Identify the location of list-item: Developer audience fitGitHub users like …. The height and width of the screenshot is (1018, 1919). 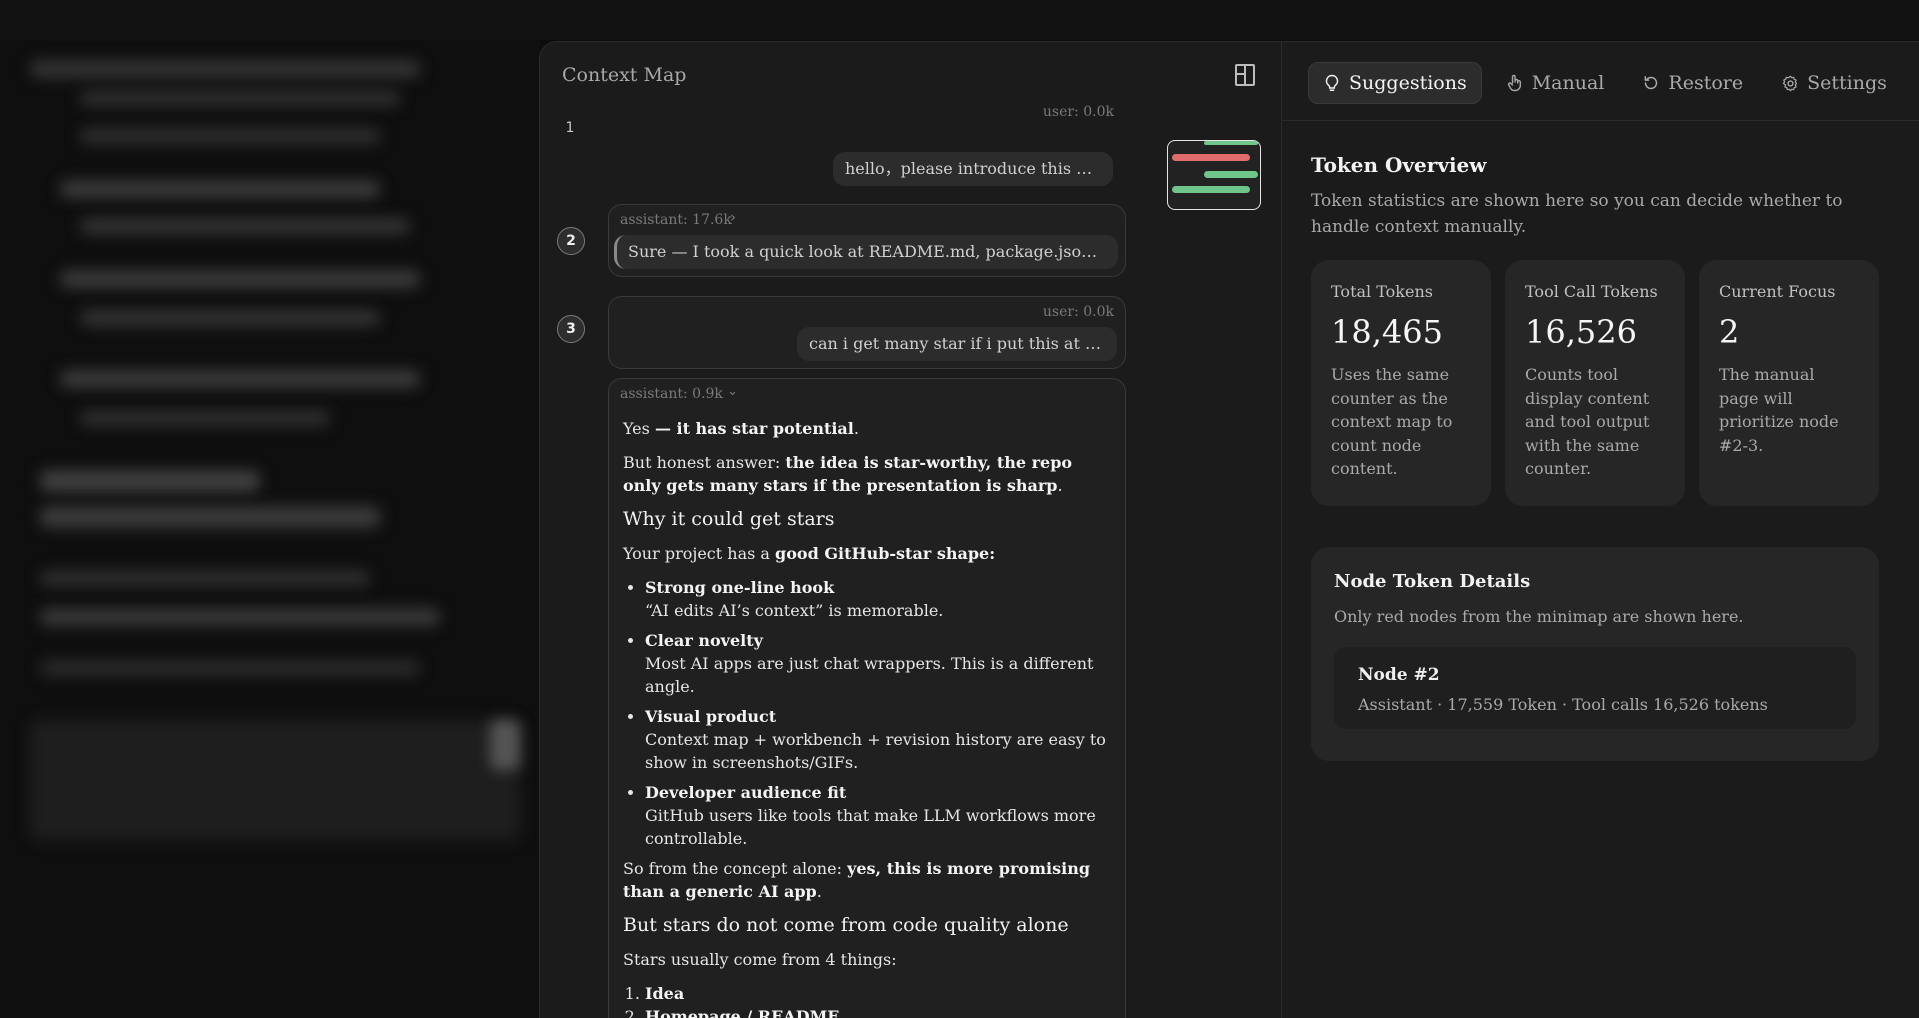
(879, 815).